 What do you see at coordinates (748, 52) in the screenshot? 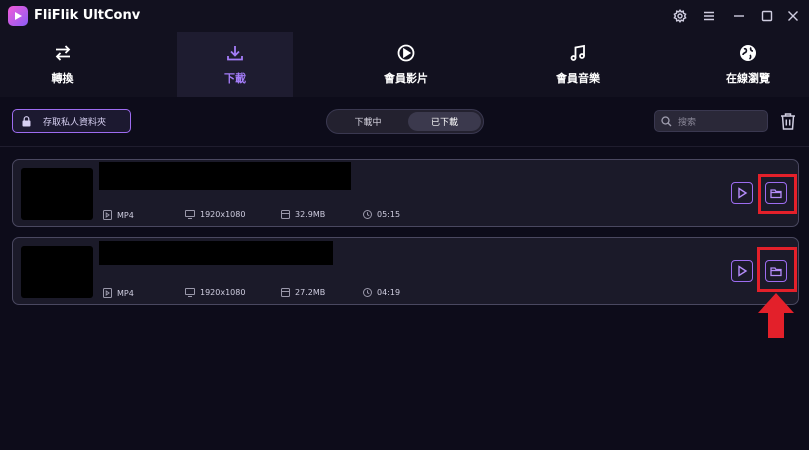
I see `globe-icon` at bounding box center [748, 52].